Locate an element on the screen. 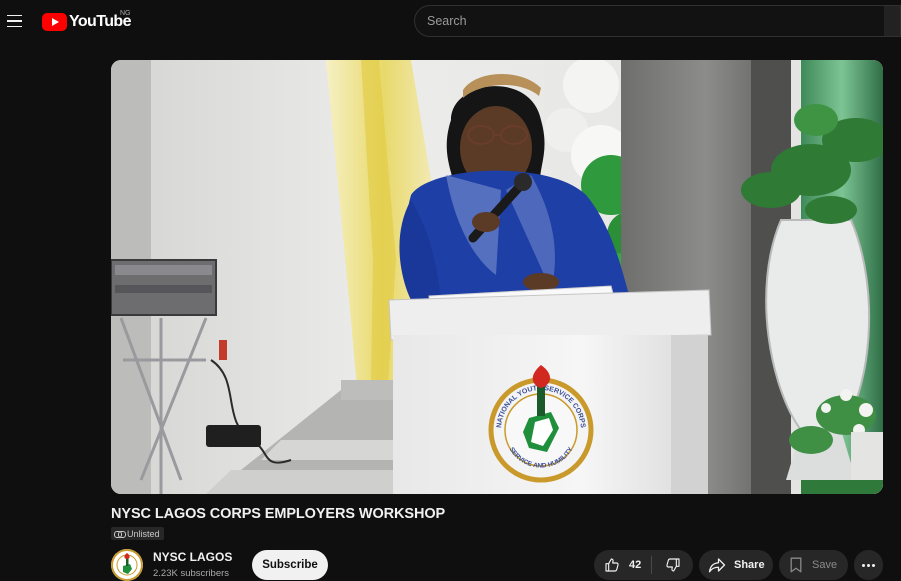 The height and width of the screenshot is (581, 901). channel-avatar is located at coordinates (127, 565).